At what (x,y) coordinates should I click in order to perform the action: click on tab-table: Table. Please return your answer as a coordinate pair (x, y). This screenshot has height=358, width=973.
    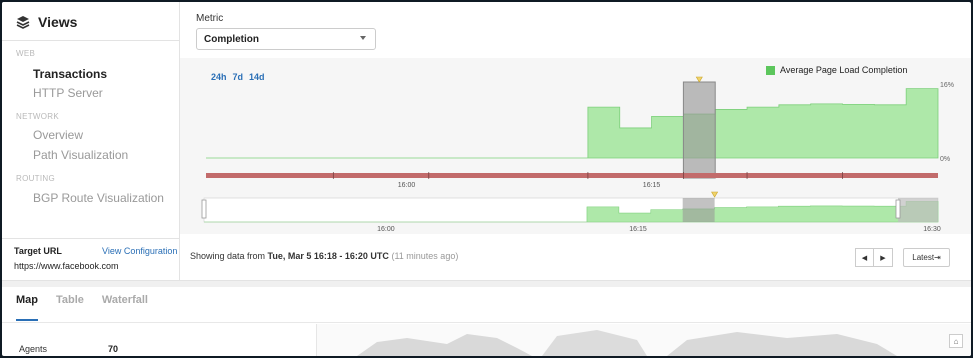
    Looking at the image, I should click on (70, 300).